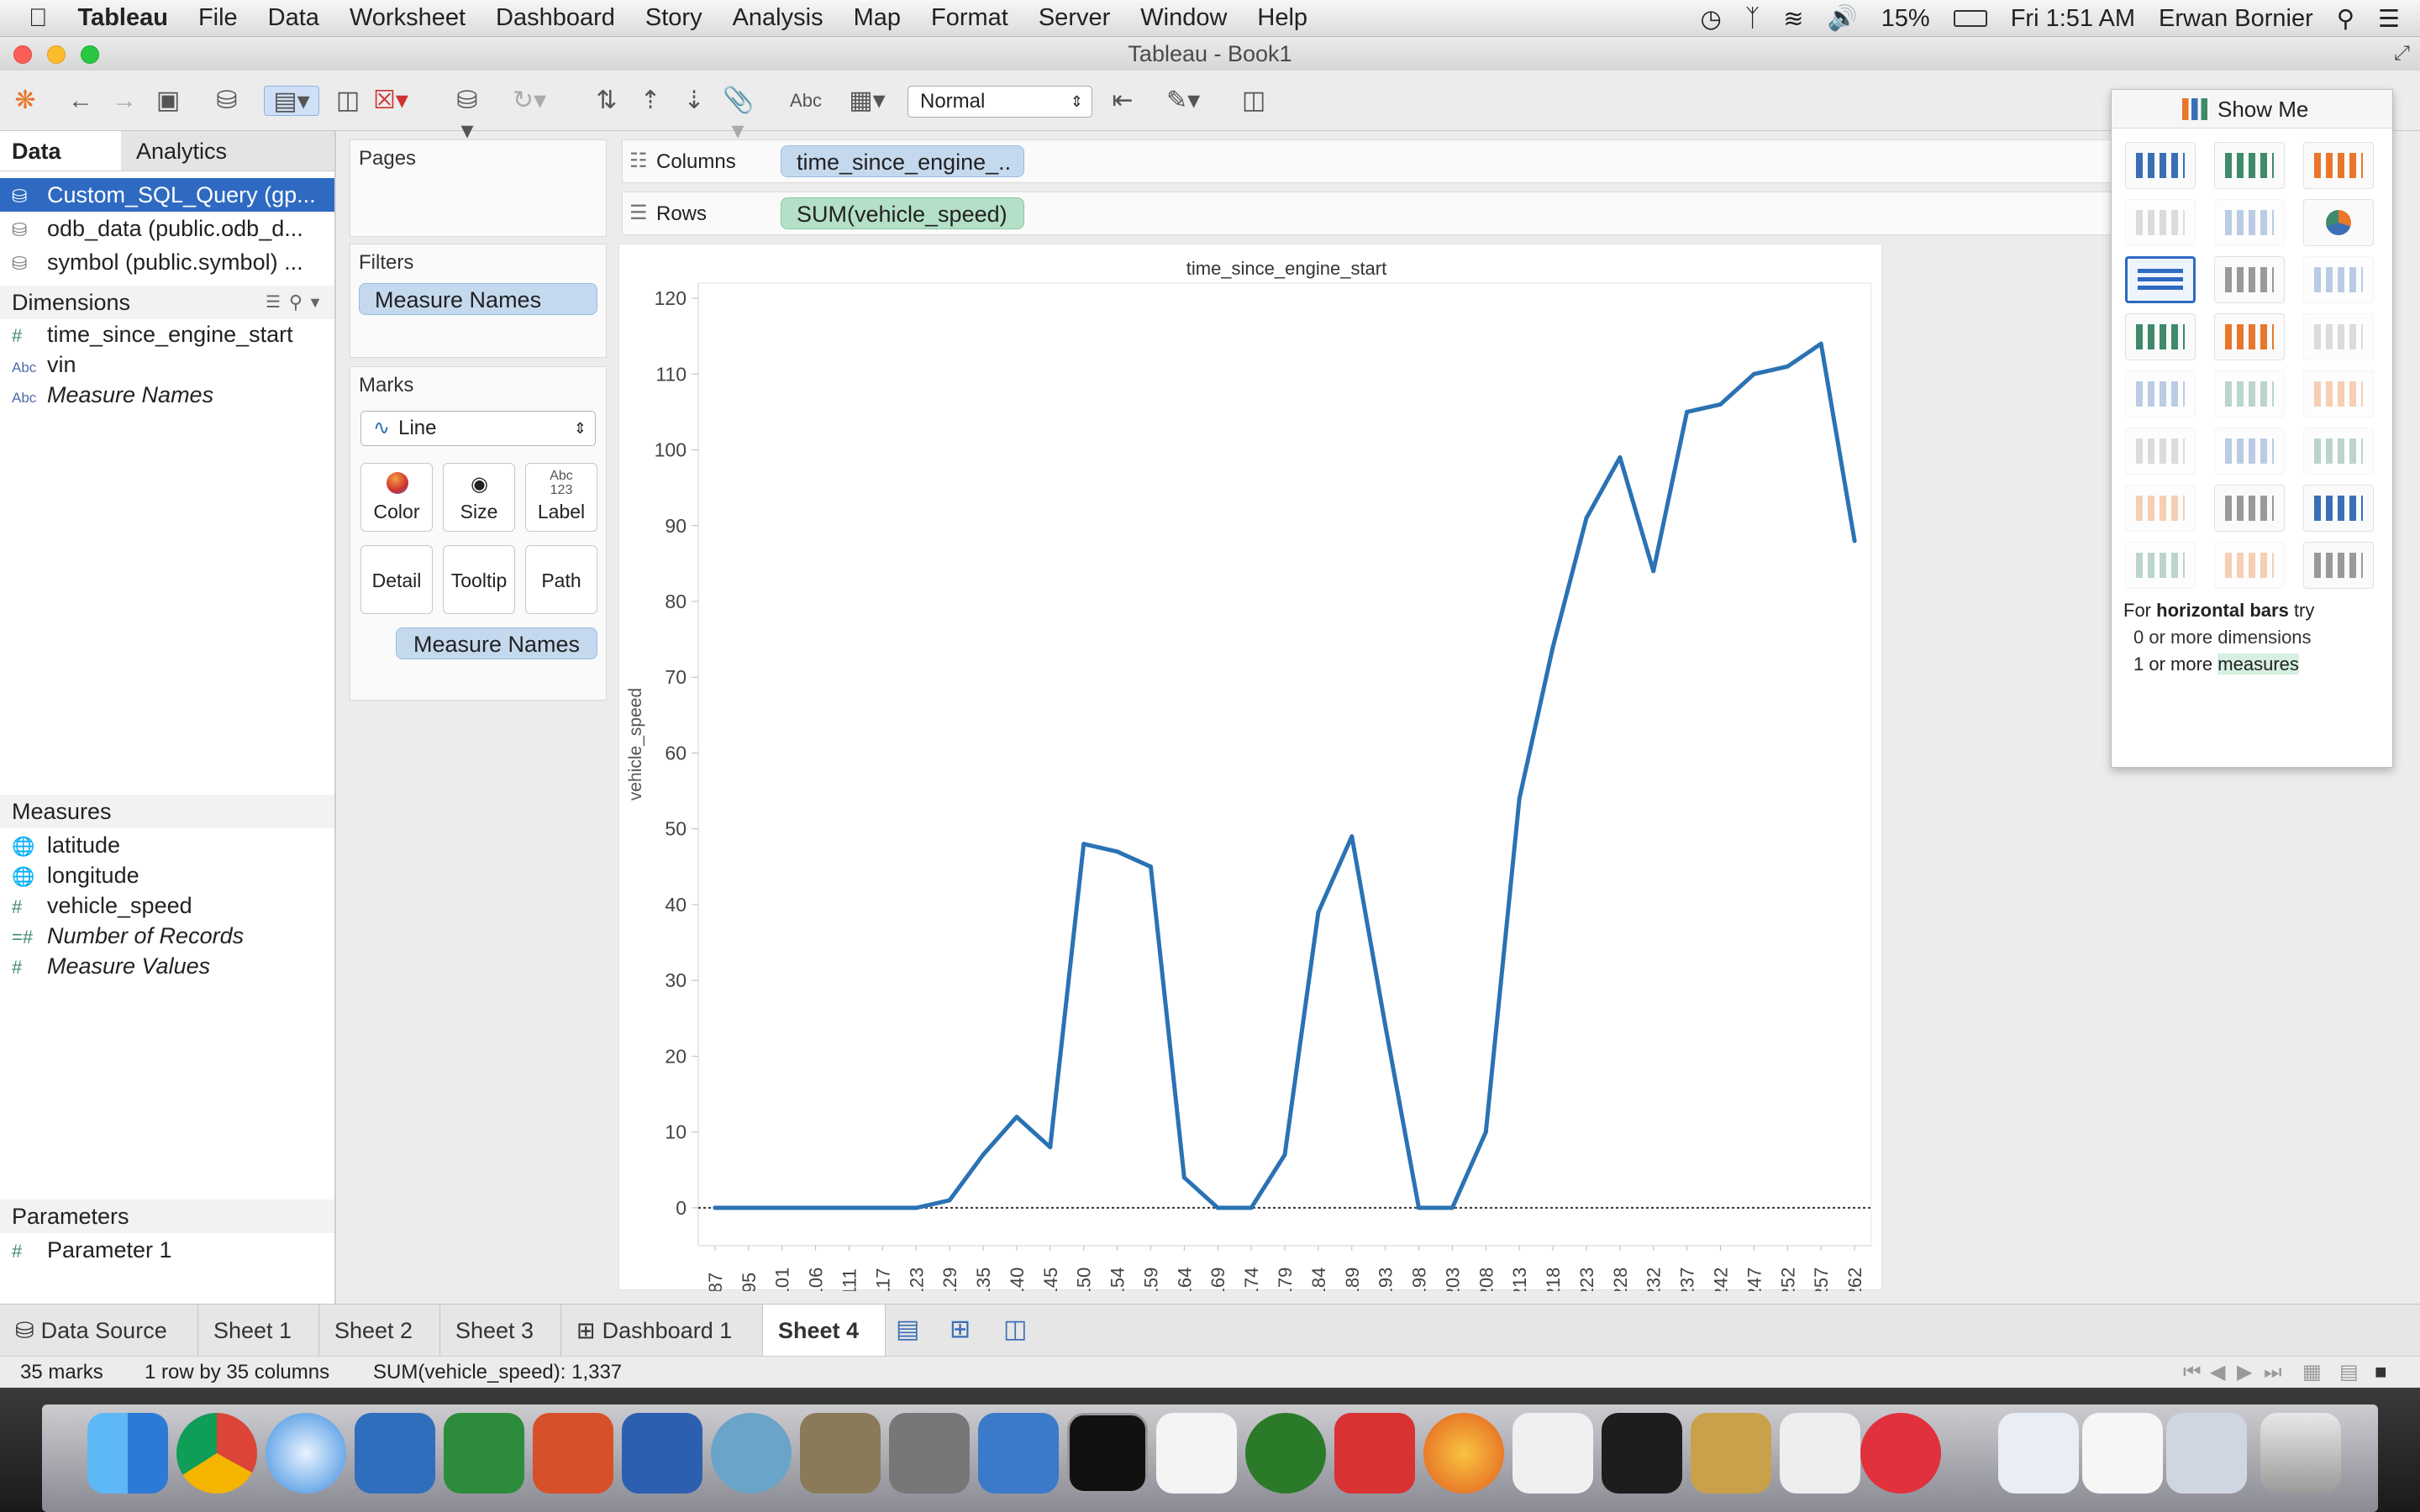 The image size is (2420, 1512). What do you see at coordinates (1074, 18) in the screenshot?
I see `menu-server: Server` at bounding box center [1074, 18].